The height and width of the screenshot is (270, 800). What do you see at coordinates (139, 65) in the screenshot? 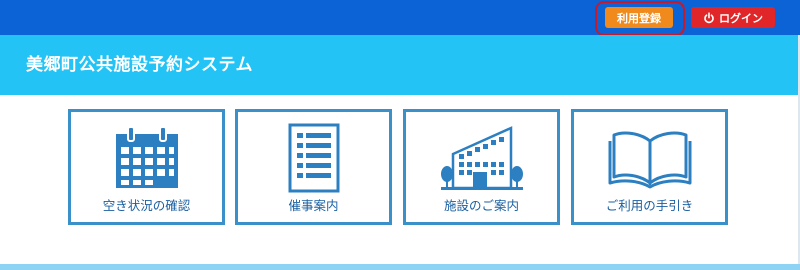
I see `site-title: 美郷町公共施設予約システム` at bounding box center [139, 65].